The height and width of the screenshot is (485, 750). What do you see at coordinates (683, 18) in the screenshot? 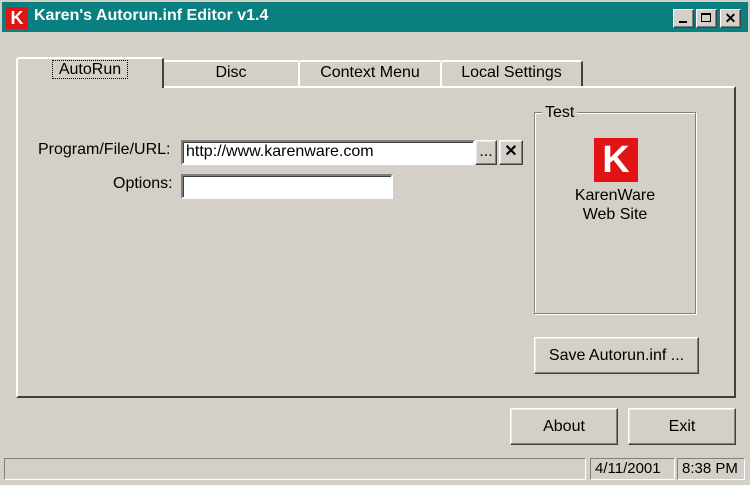
I see `minimize-button` at bounding box center [683, 18].